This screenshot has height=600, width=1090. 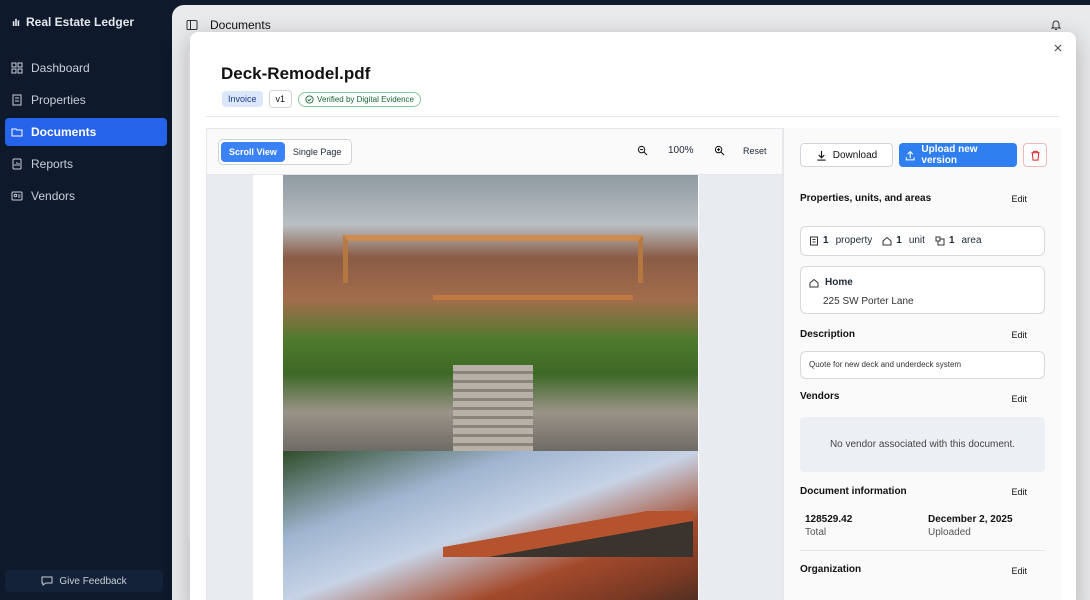 What do you see at coordinates (280, 99) in the screenshot?
I see `version-badge: v1` at bounding box center [280, 99].